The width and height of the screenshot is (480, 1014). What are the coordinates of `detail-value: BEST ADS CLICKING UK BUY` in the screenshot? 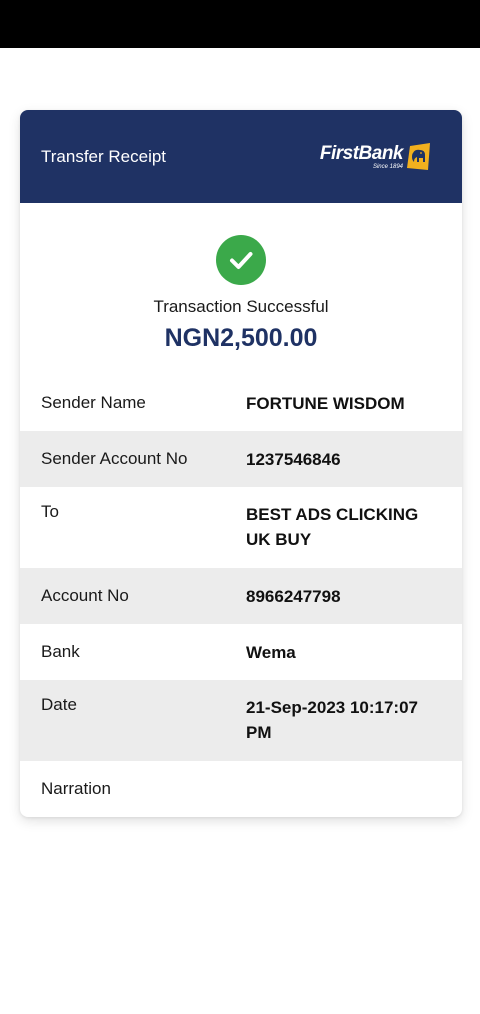 It's located at (332, 527).